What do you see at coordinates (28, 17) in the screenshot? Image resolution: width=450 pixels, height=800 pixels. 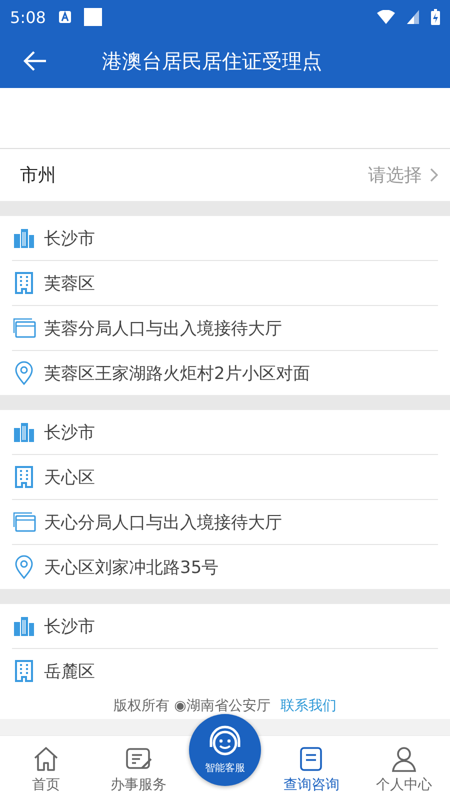 I see `status-time: 5:08` at bounding box center [28, 17].